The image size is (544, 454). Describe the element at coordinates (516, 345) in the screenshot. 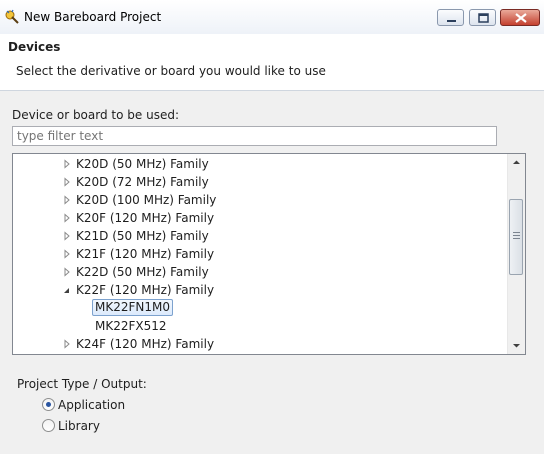

I see `scroll-down-icon` at that location.